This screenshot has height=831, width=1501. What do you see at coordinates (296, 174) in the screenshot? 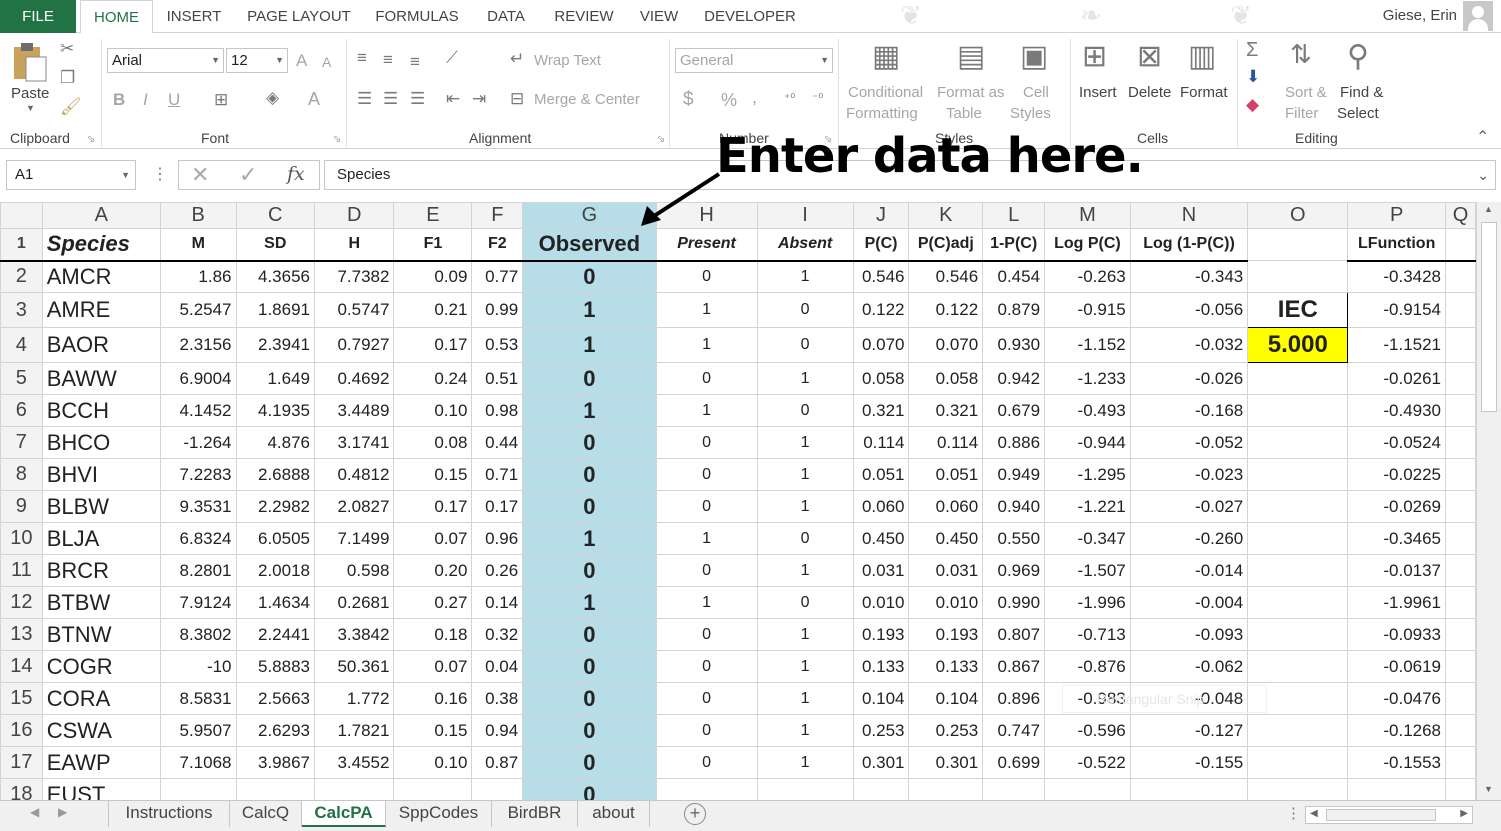
I see `insert-function-button: fx` at bounding box center [296, 174].